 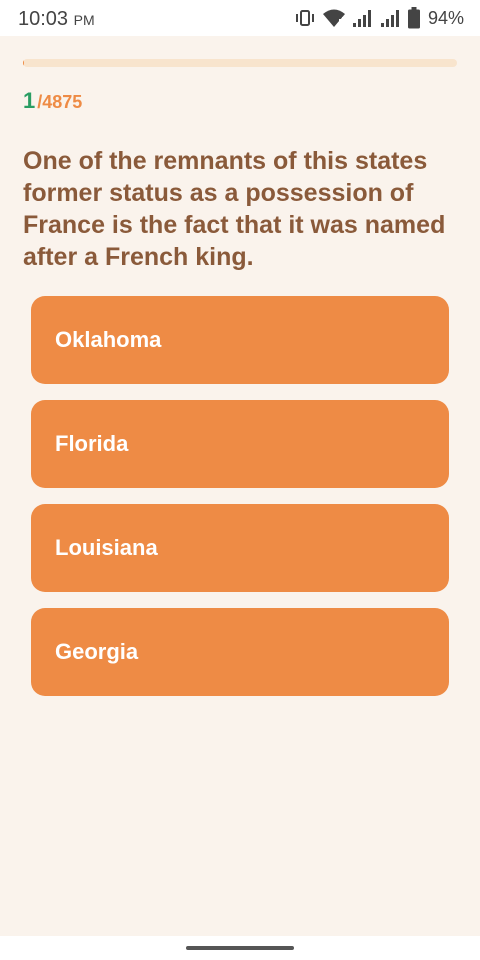 I want to click on status-icons: 94%, so click(x=379, y=18).